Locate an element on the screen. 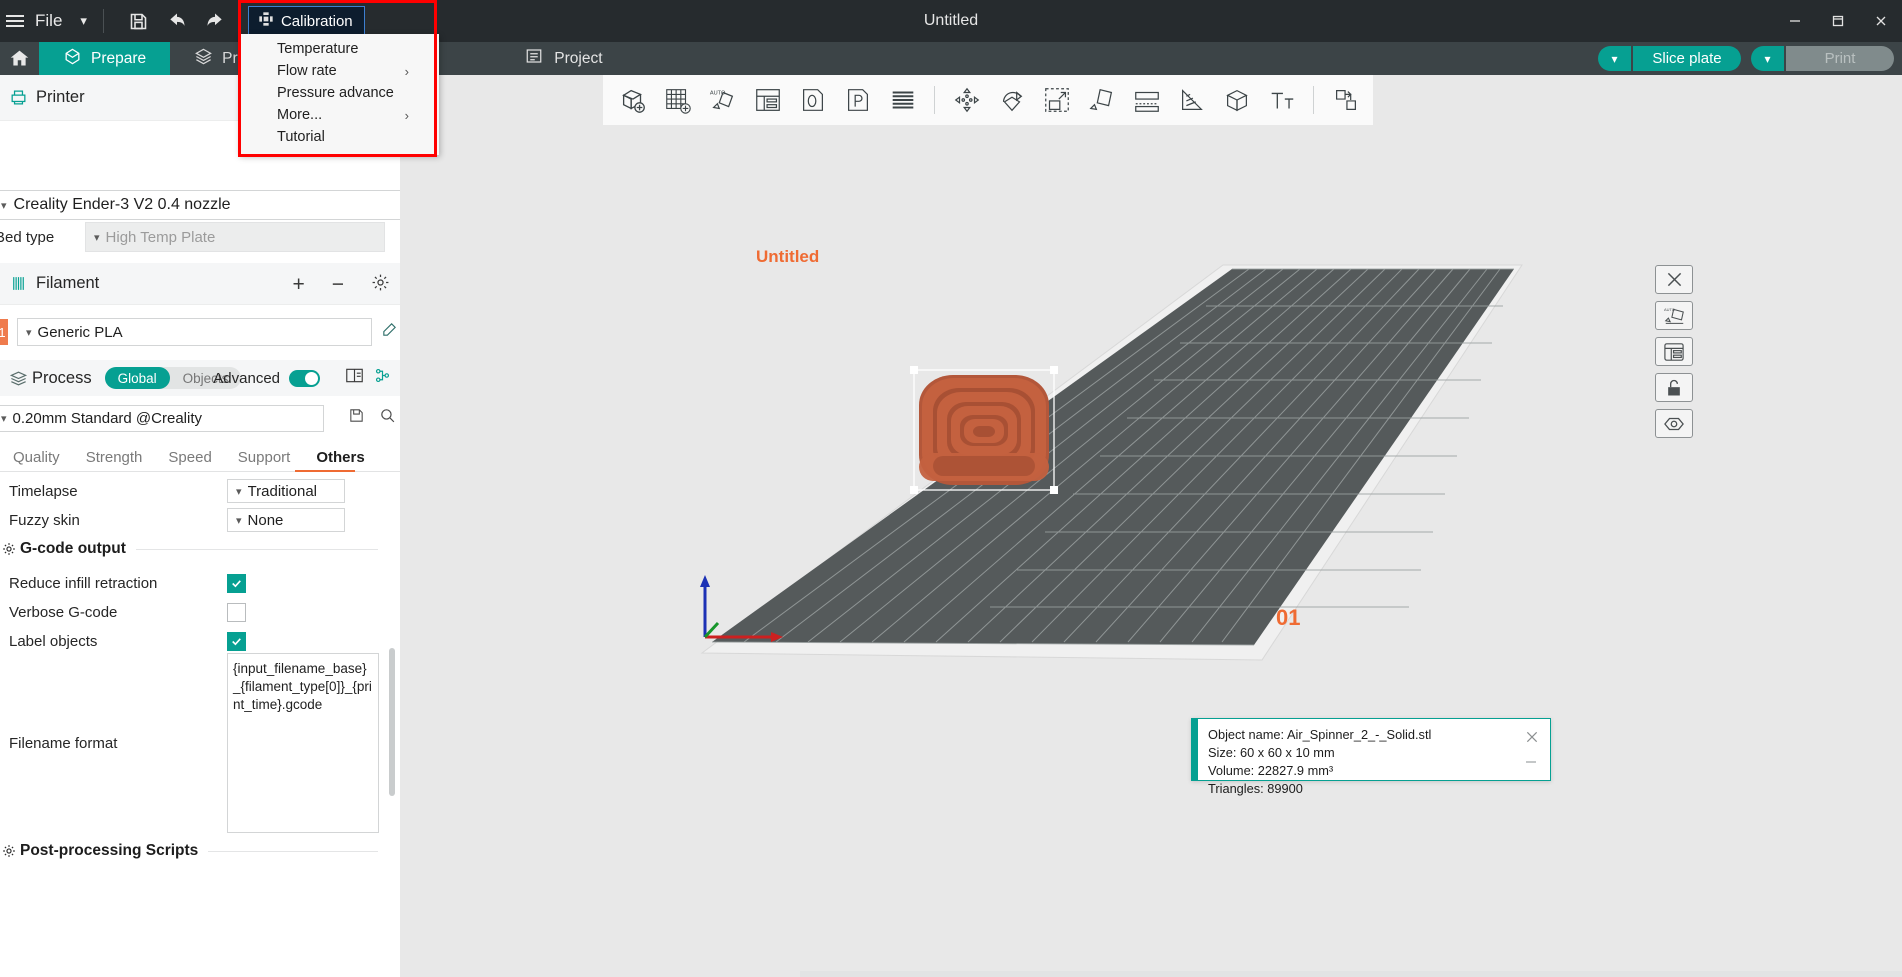 This screenshot has height=977, width=1902. calibration-button: Calibration is located at coordinates (306, 21).